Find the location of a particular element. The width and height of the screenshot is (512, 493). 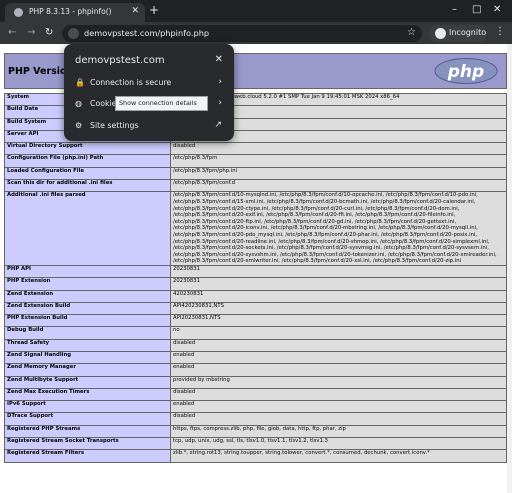

table-row: Zend Extension Build API420230831,NTS is located at coordinates (255, 308).